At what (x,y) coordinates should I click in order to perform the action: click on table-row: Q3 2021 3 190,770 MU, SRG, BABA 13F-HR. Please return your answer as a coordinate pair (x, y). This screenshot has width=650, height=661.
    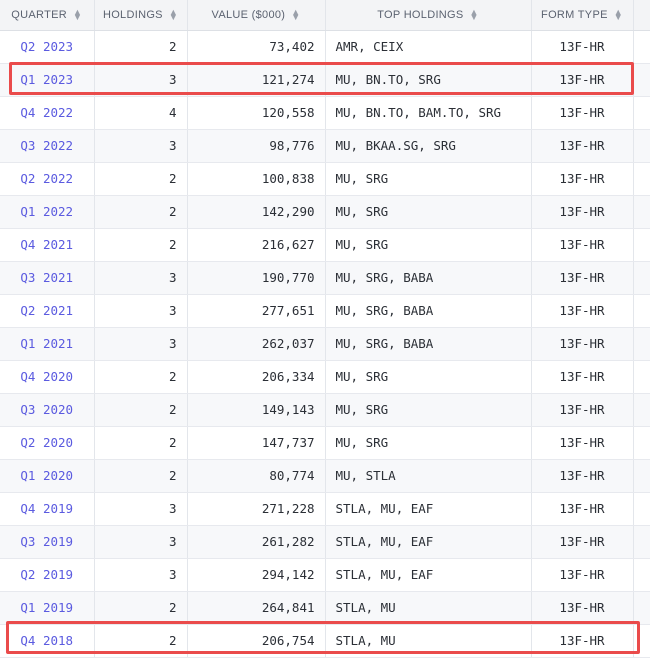
    Looking at the image, I should click on (325, 278).